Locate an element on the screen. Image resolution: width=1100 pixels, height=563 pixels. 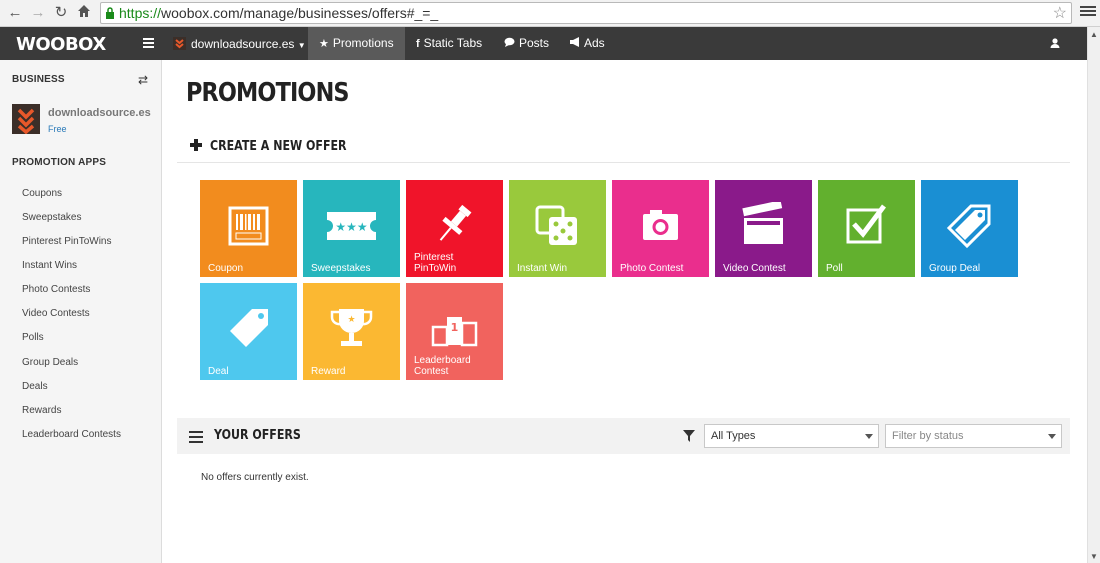
business-switcher: downloadsource.es ▼ is located at coordinates (239, 44).